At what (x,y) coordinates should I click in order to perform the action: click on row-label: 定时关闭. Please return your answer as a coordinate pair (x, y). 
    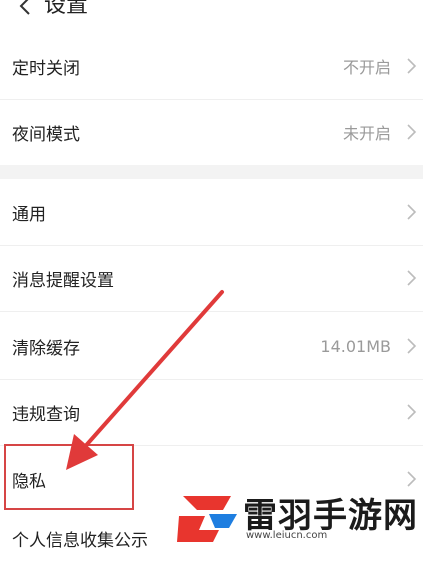
    Looking at the image, I should click on (46, 68).